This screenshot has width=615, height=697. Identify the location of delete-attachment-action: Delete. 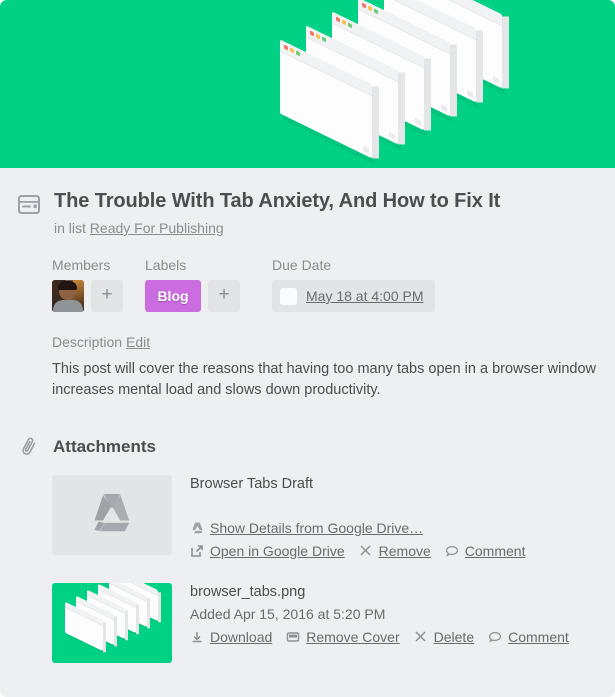
(444, 637).